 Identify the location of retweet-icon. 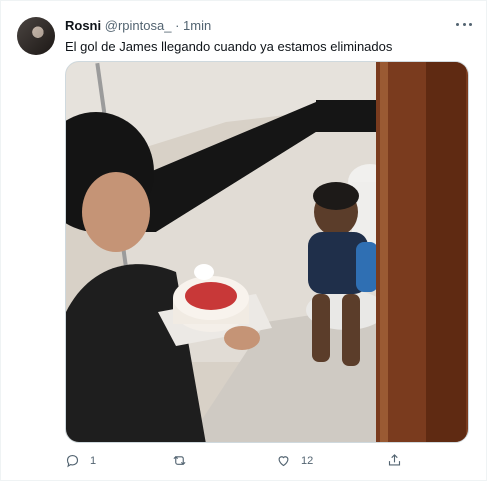
(179, 460).